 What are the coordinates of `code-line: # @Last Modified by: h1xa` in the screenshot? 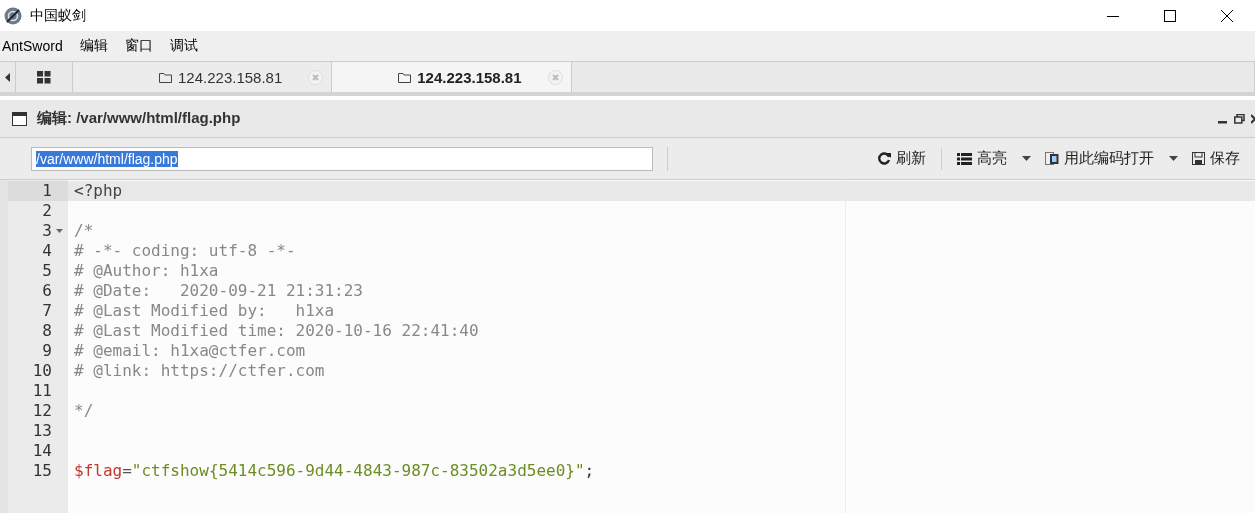 It's located at (204, 311).